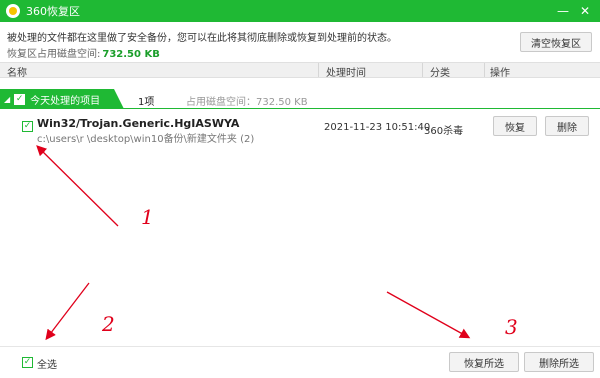 This screenshot has width=600, height=378. Describe the element at coordinates (146, 139) in the screenshot. I see `item-path: c:\users\r \desktop\win10备份\新建文件夹 (2)` at that location.